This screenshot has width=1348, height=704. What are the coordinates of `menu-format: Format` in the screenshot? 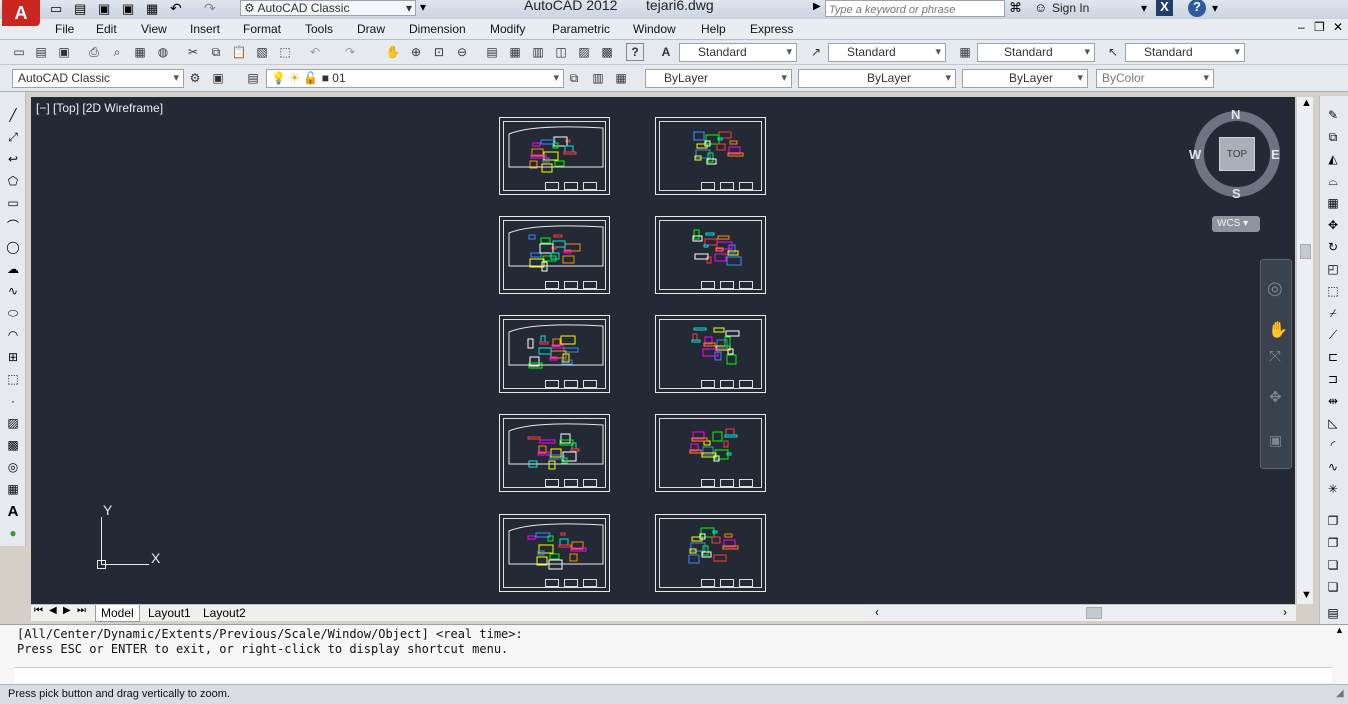 It's located at (262, 29).